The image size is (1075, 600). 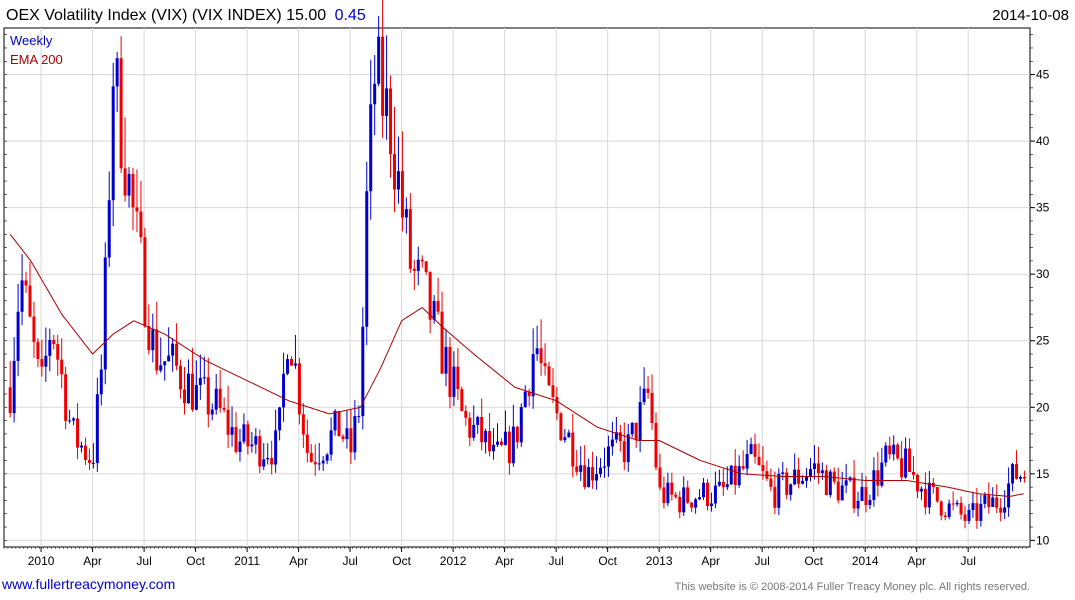 I want to click on legend-ema: EMA 200, so click(x=36, y=59).